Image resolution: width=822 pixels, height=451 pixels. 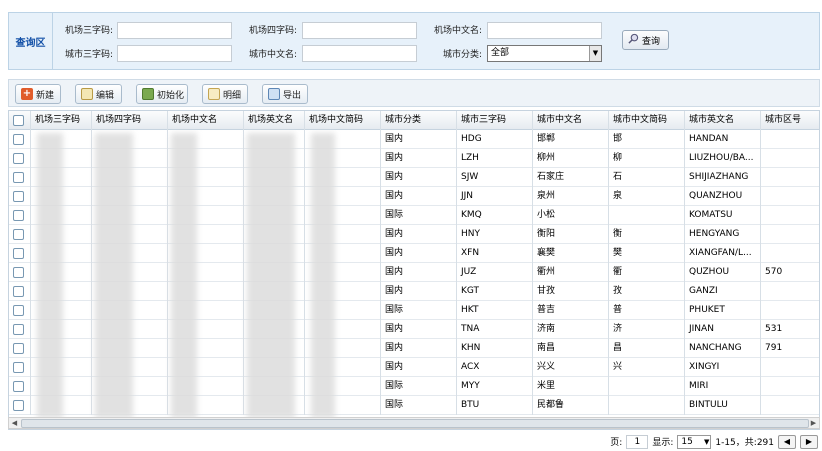 I want to click on col-city-en-name-header: 城市英文名, so click(x=723, y=120).